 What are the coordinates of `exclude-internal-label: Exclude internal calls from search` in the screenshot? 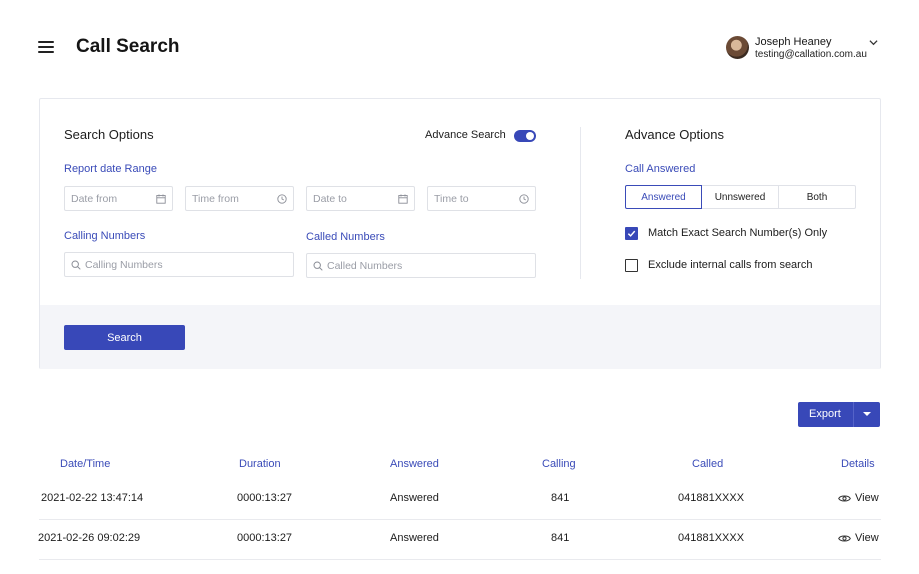 It's located at (730, 265).